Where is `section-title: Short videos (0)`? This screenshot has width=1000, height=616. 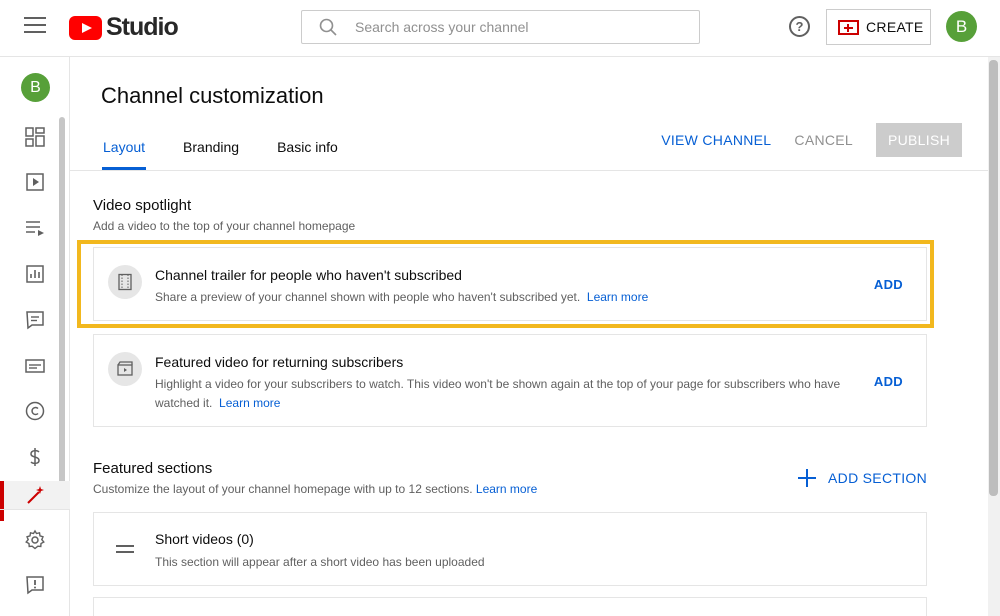 section-title: Short videos (0) is located at coordinates (204, 539).